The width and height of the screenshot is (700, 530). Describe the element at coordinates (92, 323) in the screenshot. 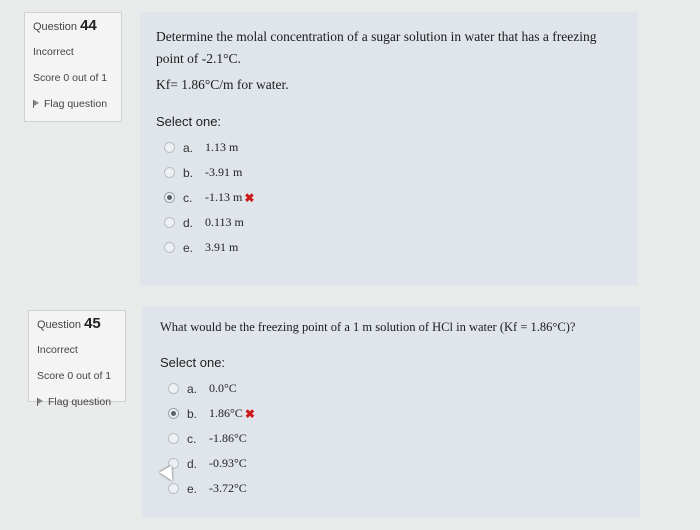

I see `question-number-value: 45` at that location.